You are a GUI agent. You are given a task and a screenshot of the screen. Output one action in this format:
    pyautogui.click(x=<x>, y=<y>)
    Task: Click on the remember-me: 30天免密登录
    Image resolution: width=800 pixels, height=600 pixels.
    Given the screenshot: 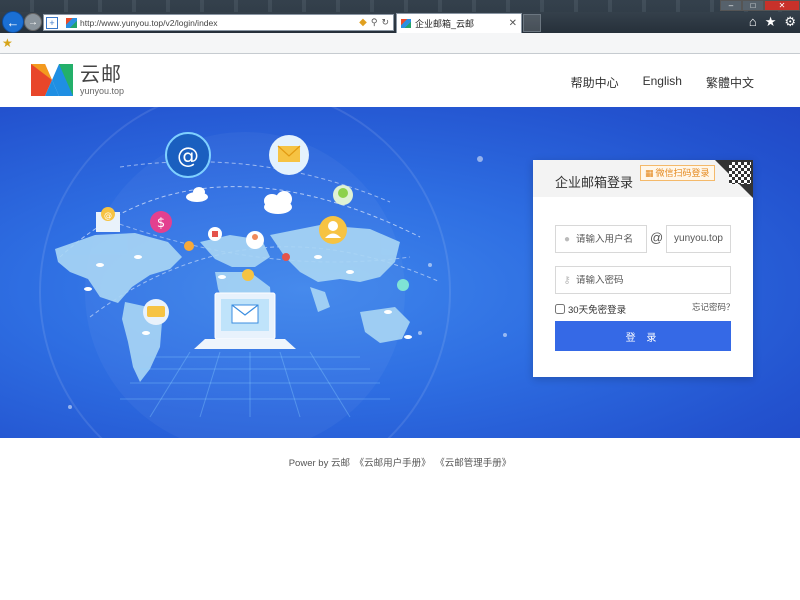 What is the action you would take?
    pyautogui.click(x=590, y=309)
    